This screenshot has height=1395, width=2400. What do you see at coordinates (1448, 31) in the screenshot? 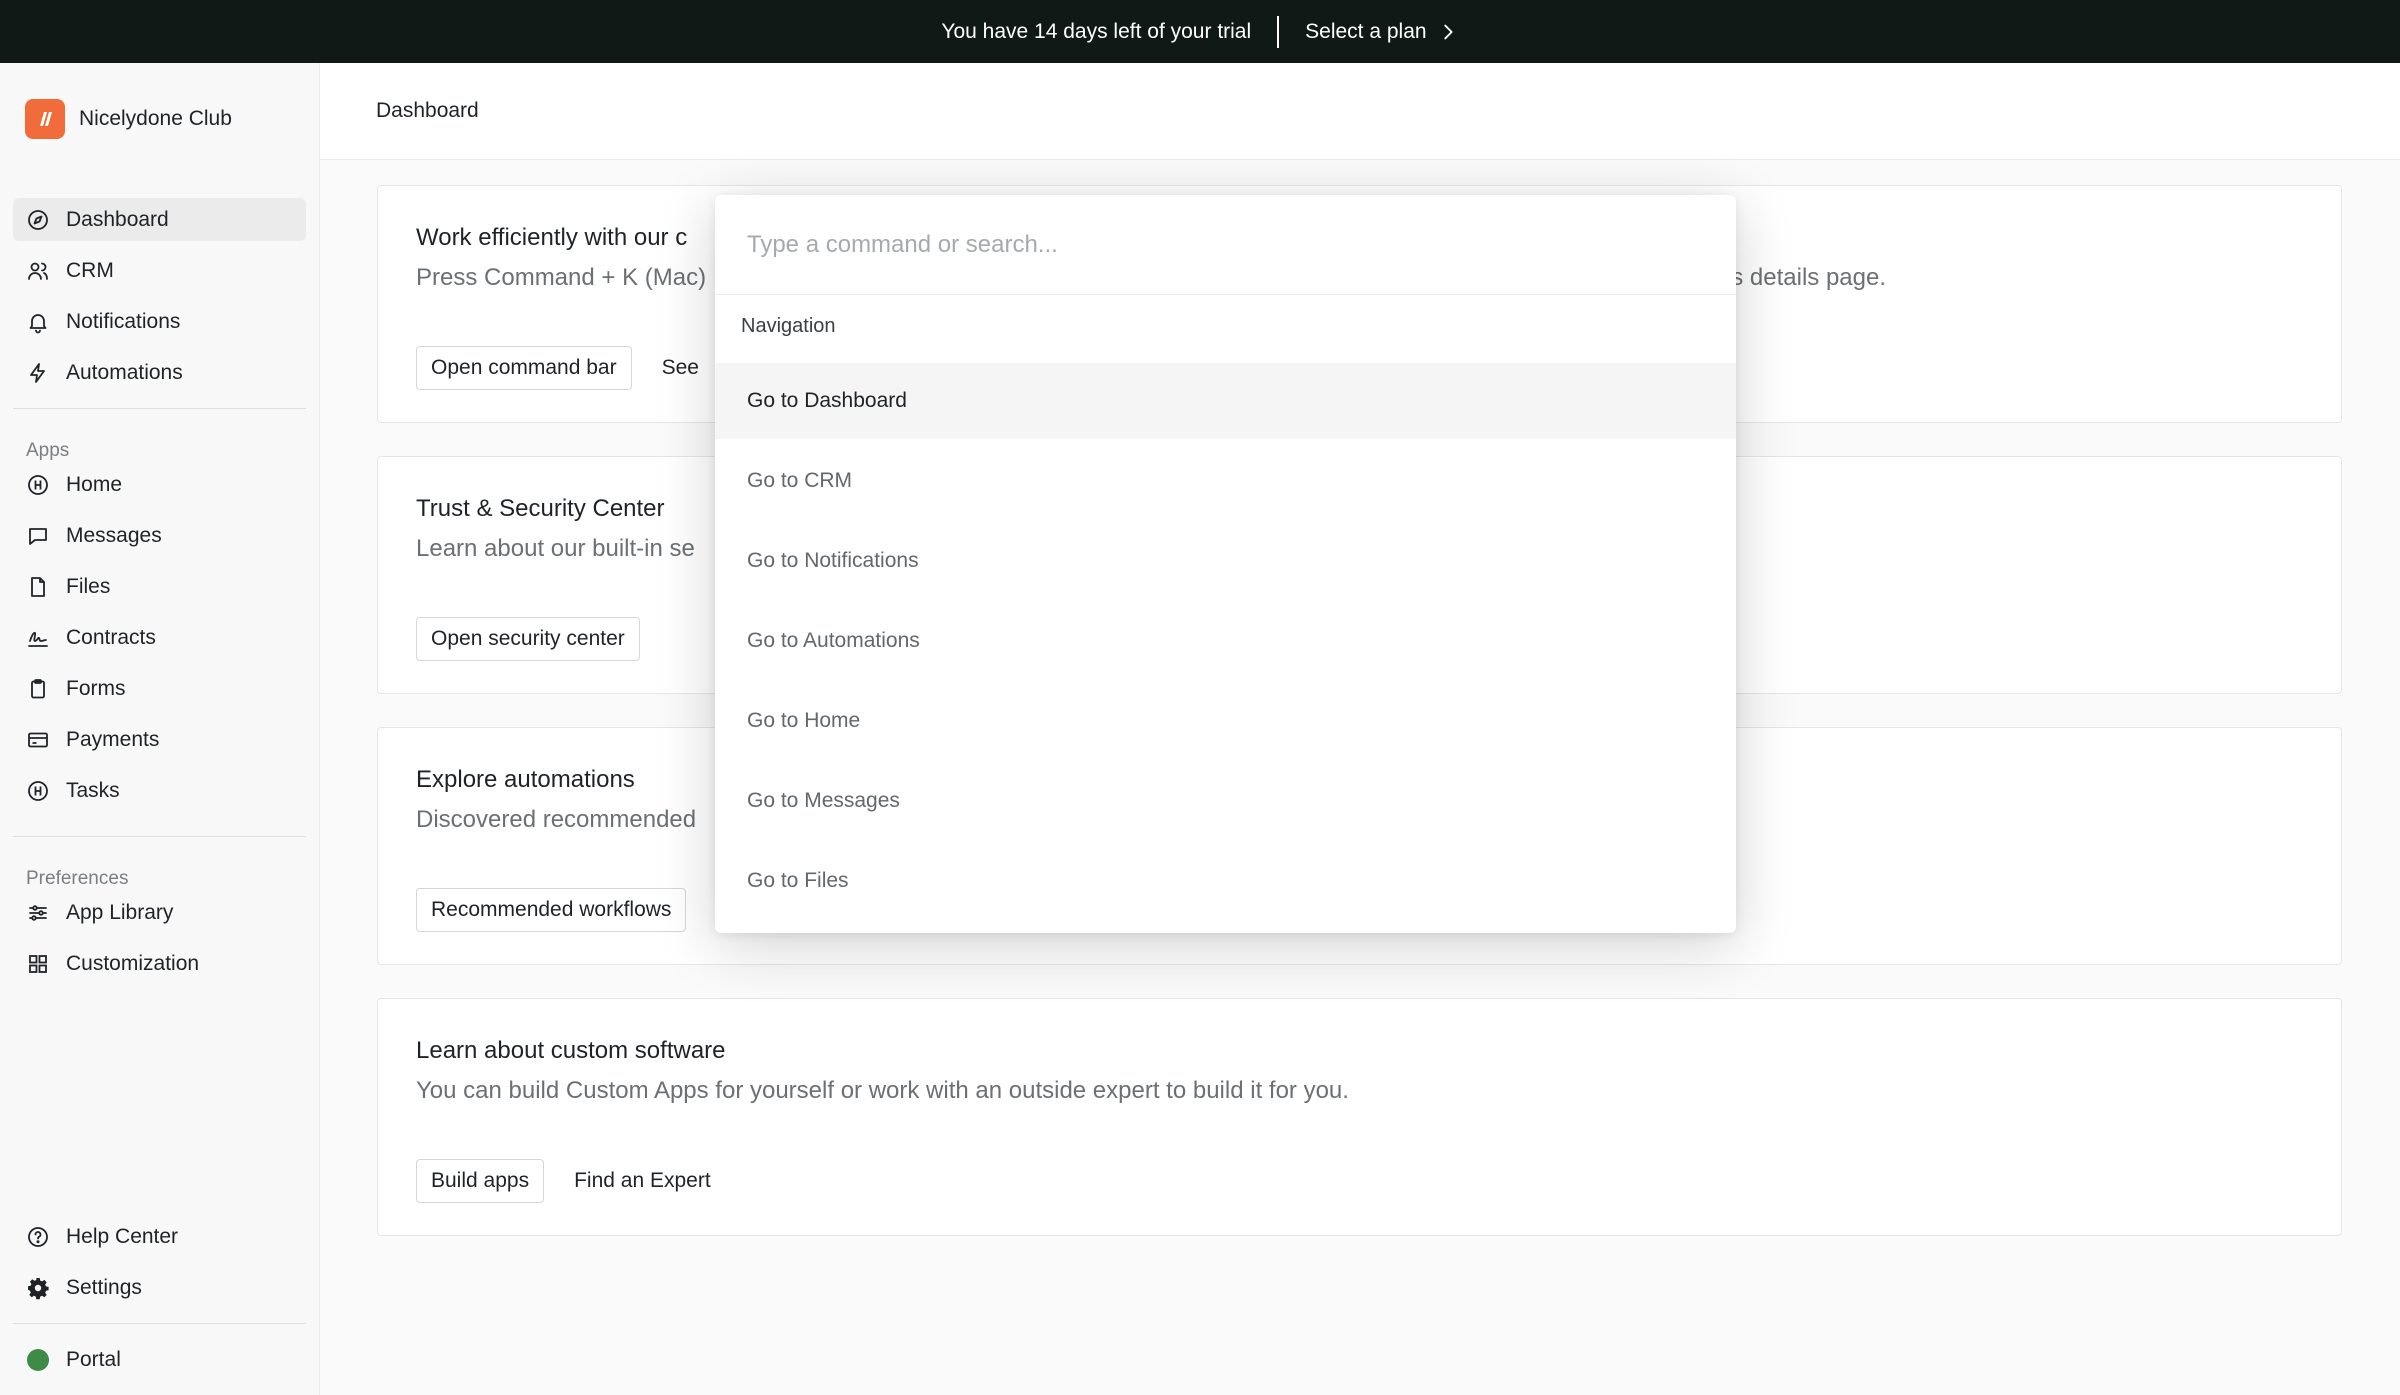
I see `chevron-right-icon` at bounding box center [1448, 31].